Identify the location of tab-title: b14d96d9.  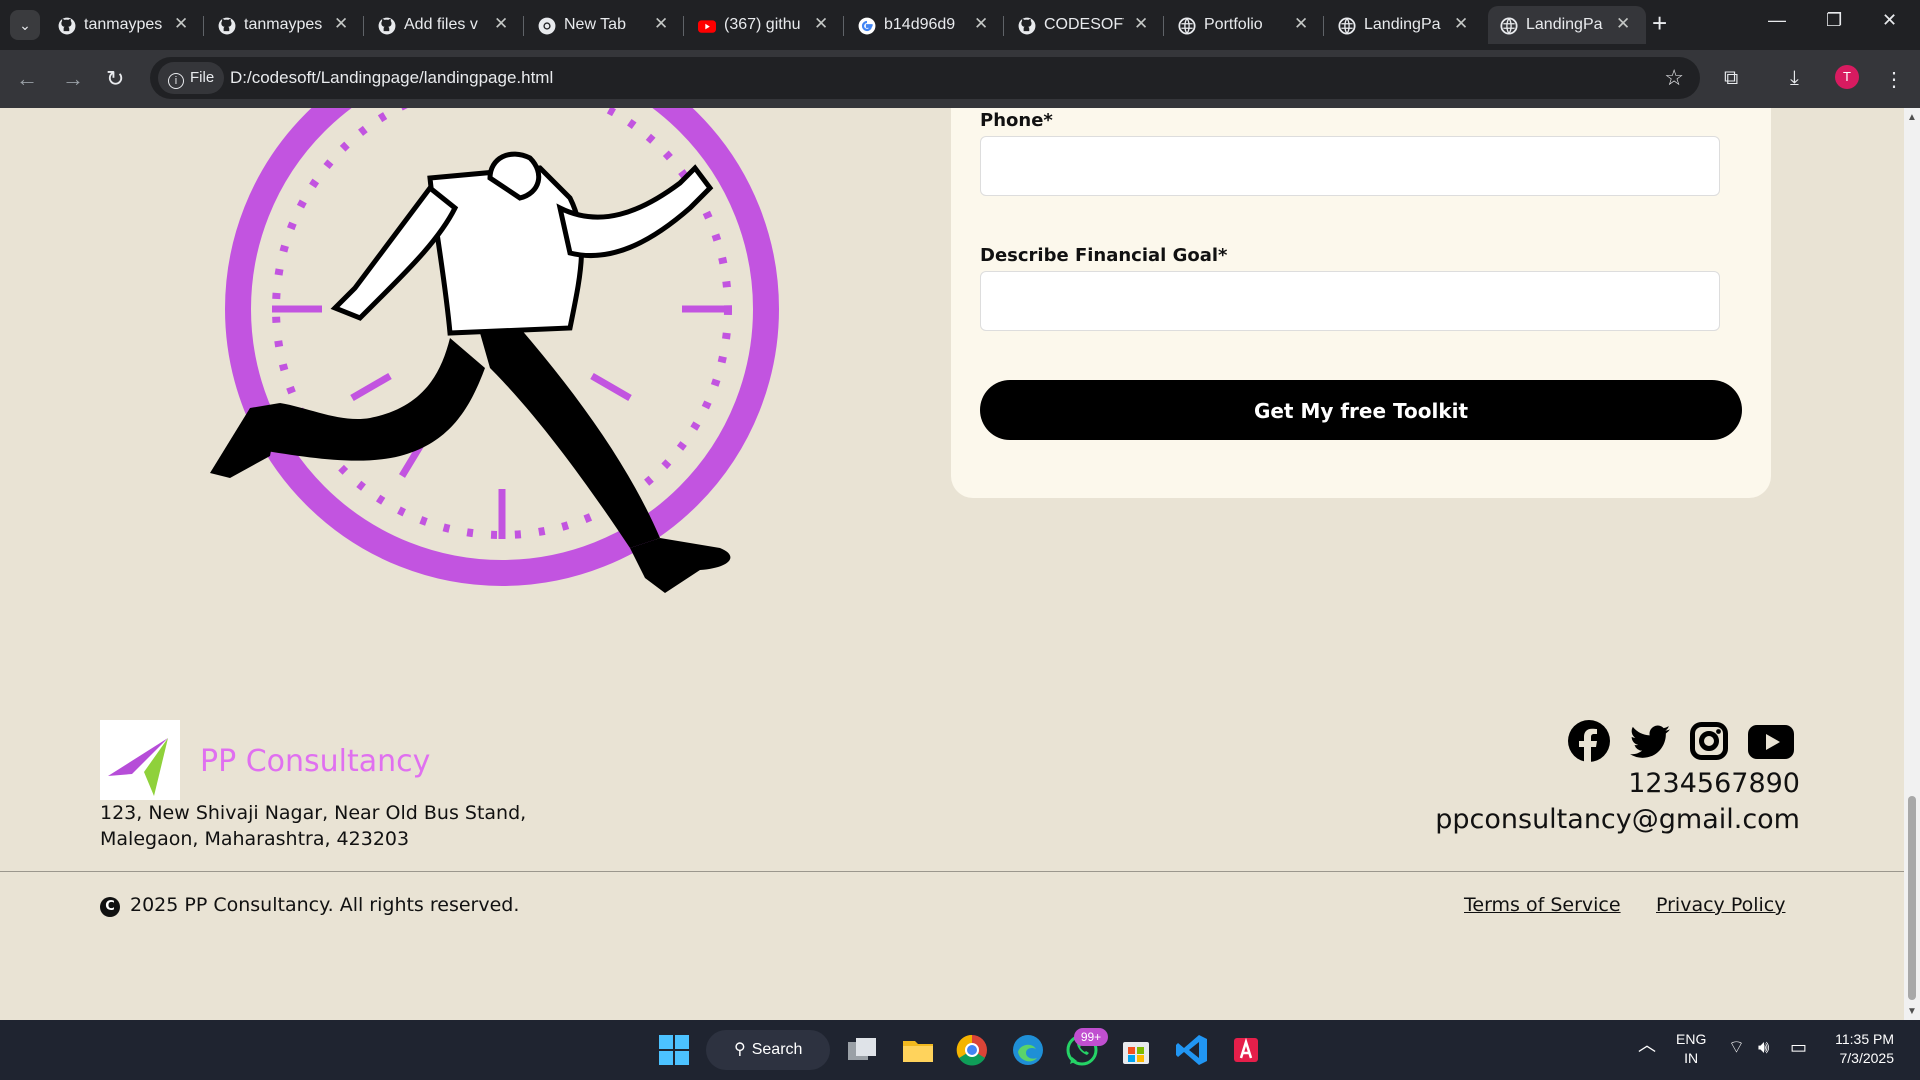
(920, 24).